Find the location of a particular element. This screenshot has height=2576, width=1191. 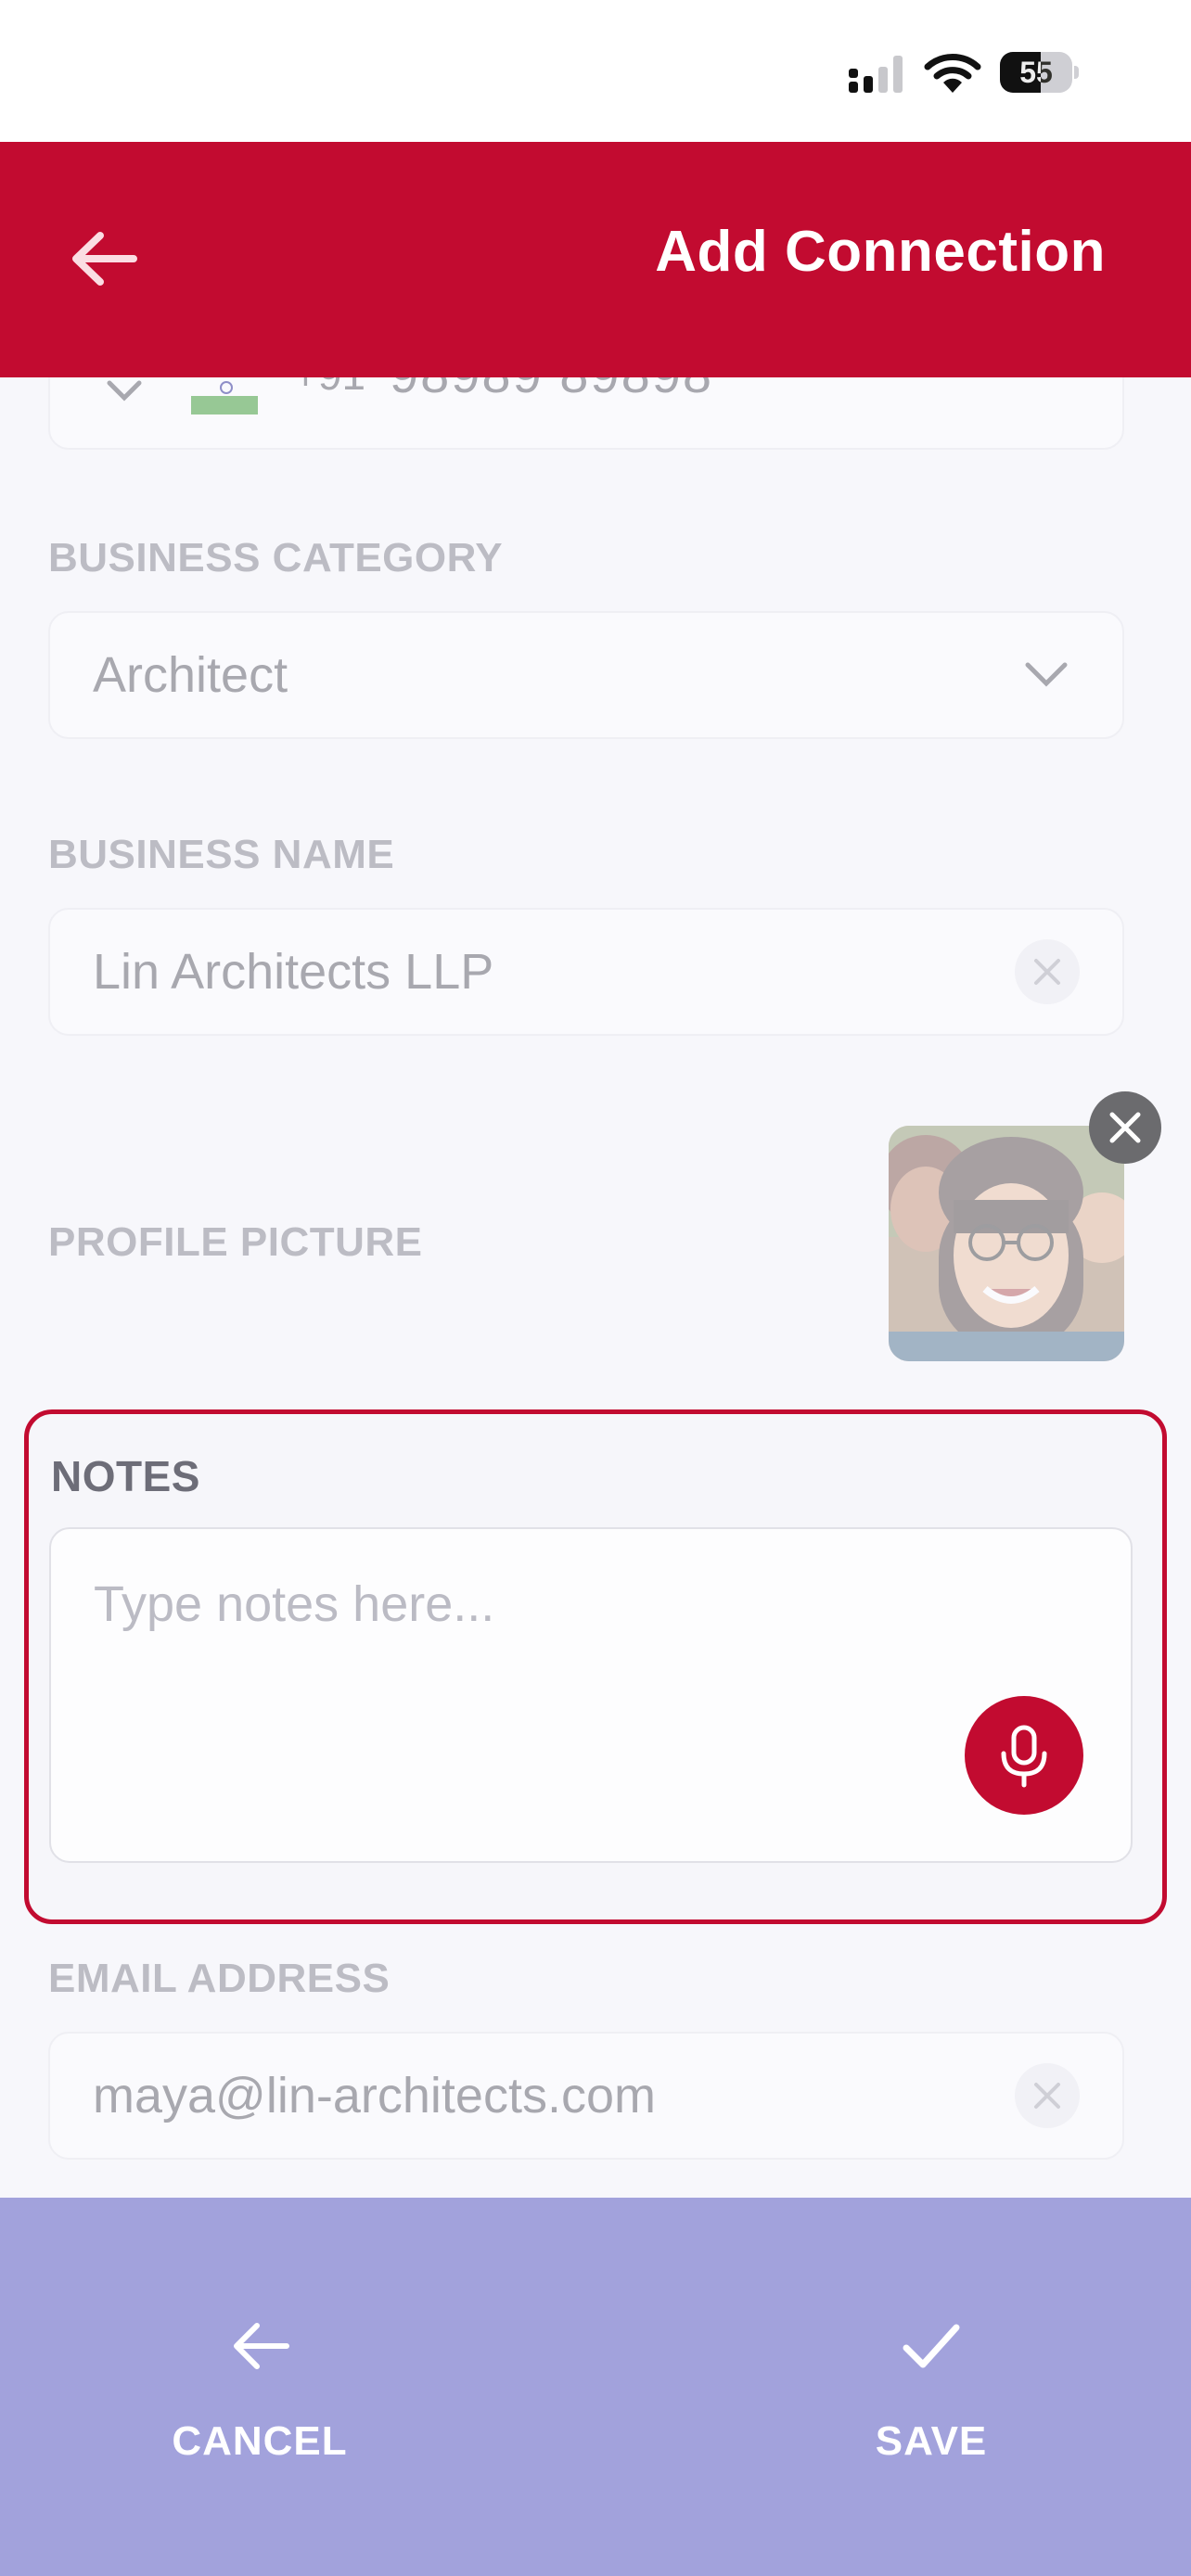

email-field: maya@lin-architects.com is located at coordinates (586, 2096).